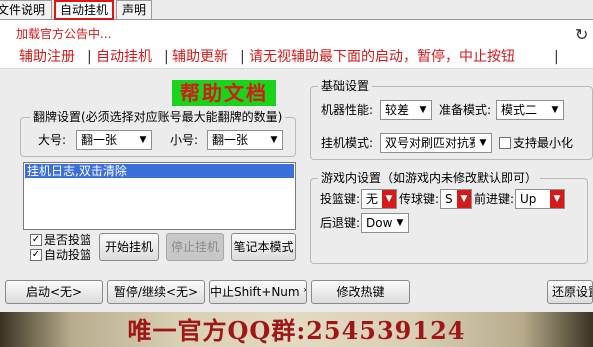 The width and height of the screenshot is (593, 347). Describe the element at coordinates (263, 247) in the screenshot. I see `laptop-mode-button: 笔记本模式` at that location.